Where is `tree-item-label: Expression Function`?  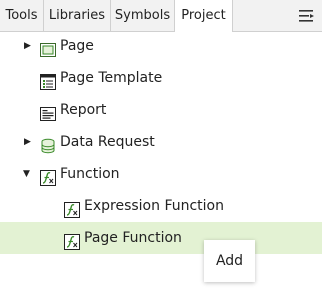
tree-item-label: Expression Function is located at coordinates (154, 206).